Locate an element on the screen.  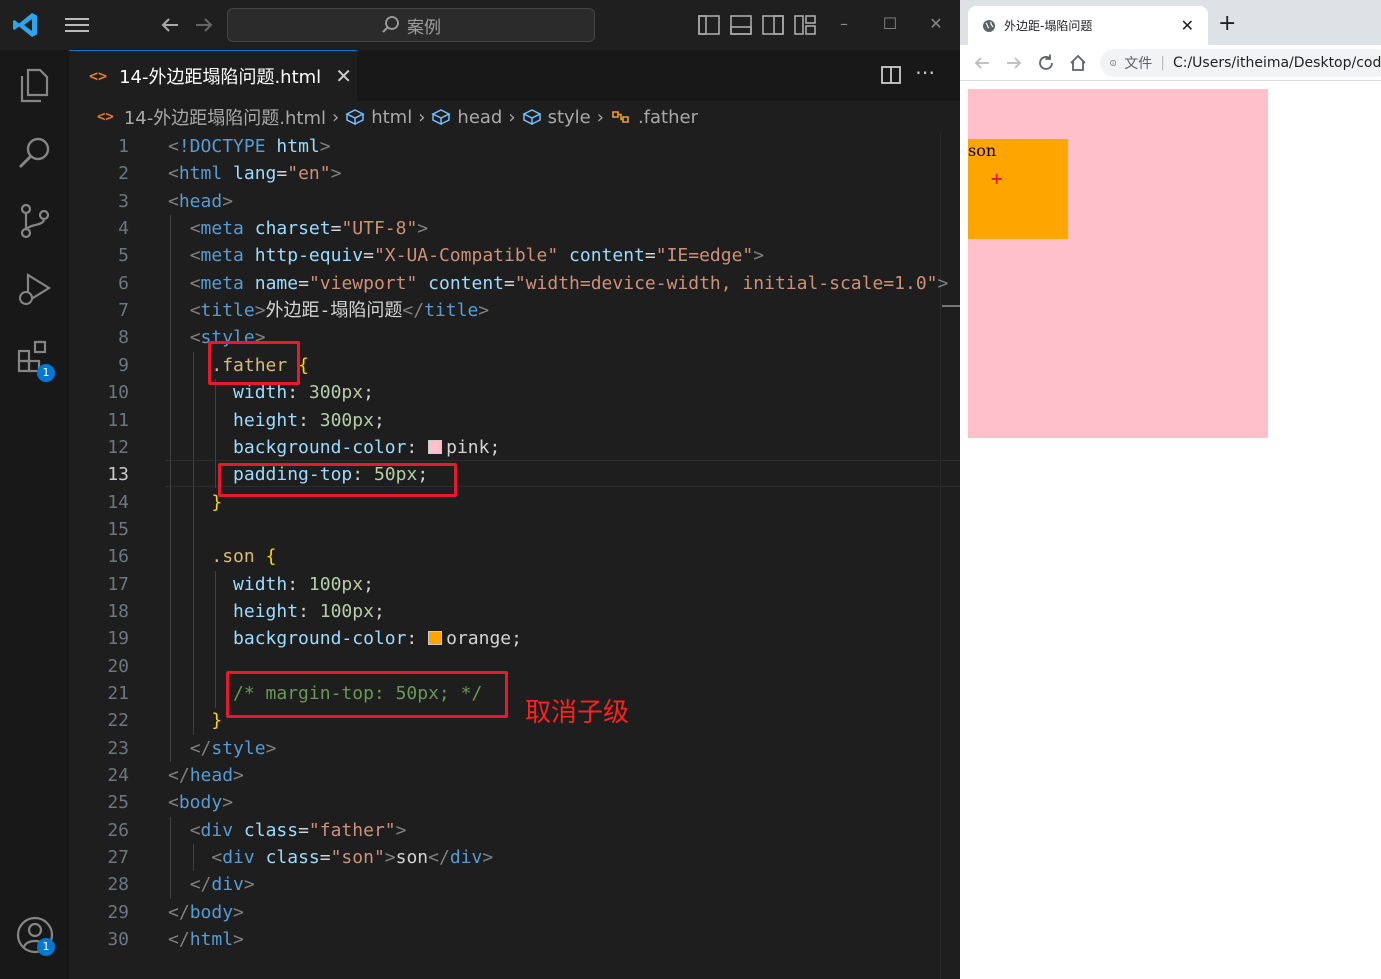
code-line: 30 </html> is located at coordinates (175, 940).